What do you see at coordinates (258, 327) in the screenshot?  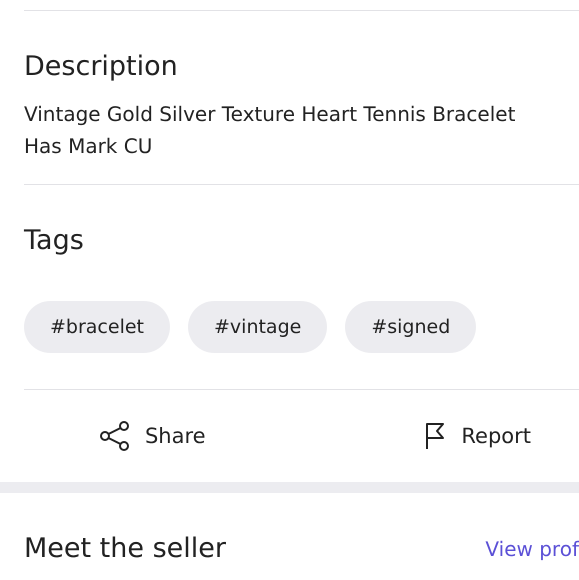 I see `tag-chip: #vintage` at bounding box center [258, 327].